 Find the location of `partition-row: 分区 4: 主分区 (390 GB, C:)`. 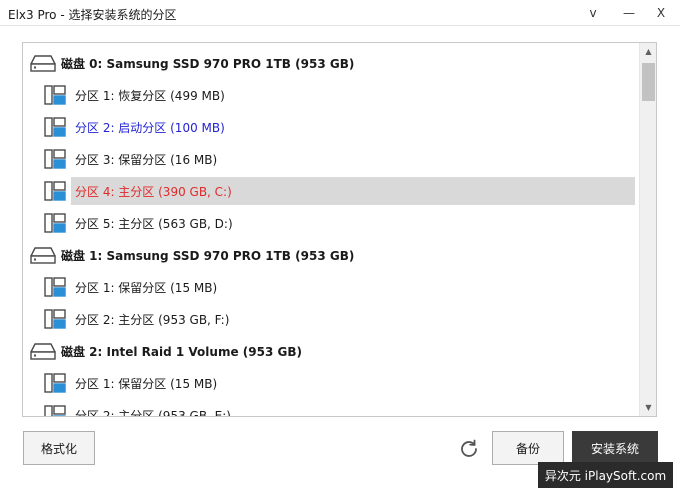

partition-row: 分区 4: 主分区 (390 GB, C:) is located at coordinates (331, 191).